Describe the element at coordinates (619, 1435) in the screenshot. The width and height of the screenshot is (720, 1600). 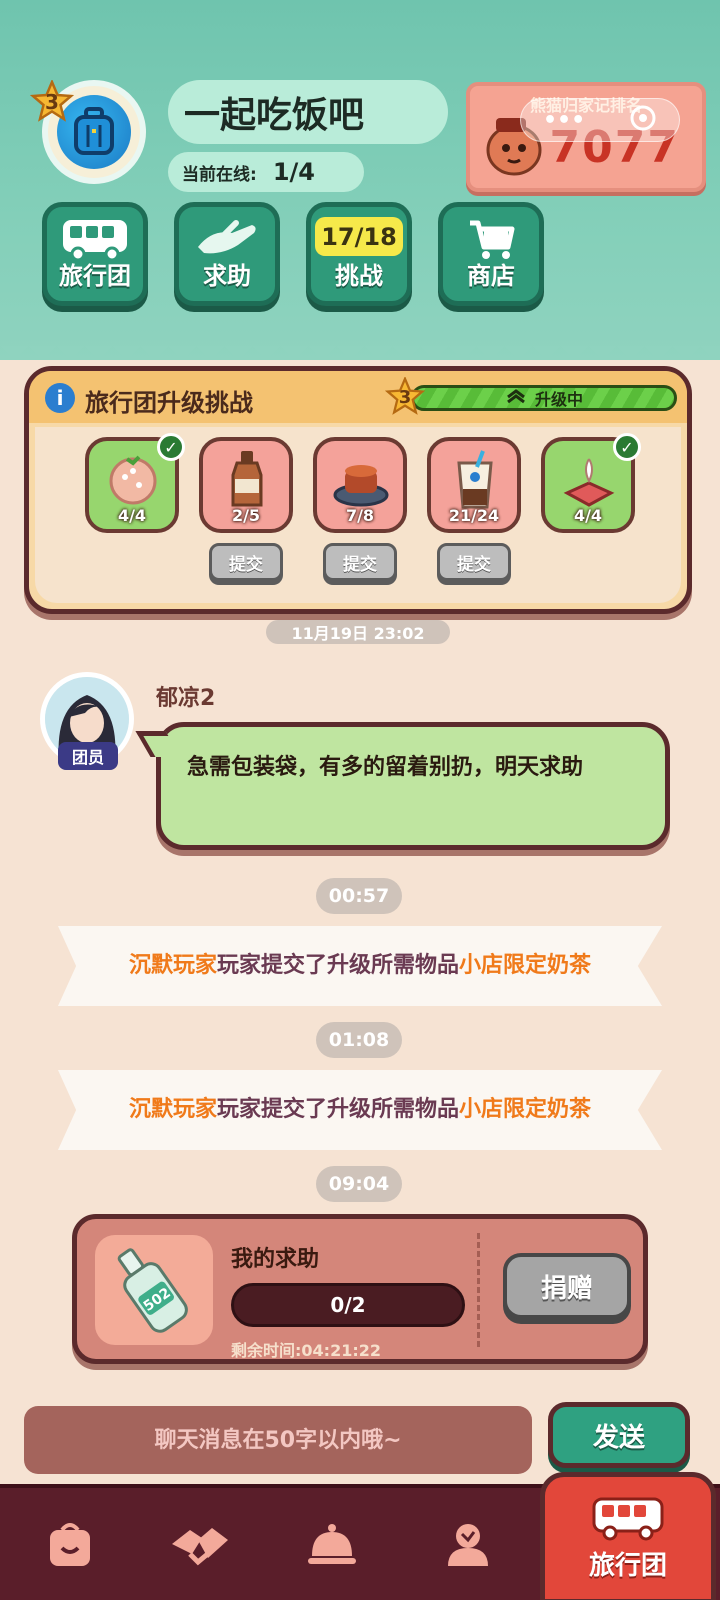
I see `send-button: 发送` at that location.